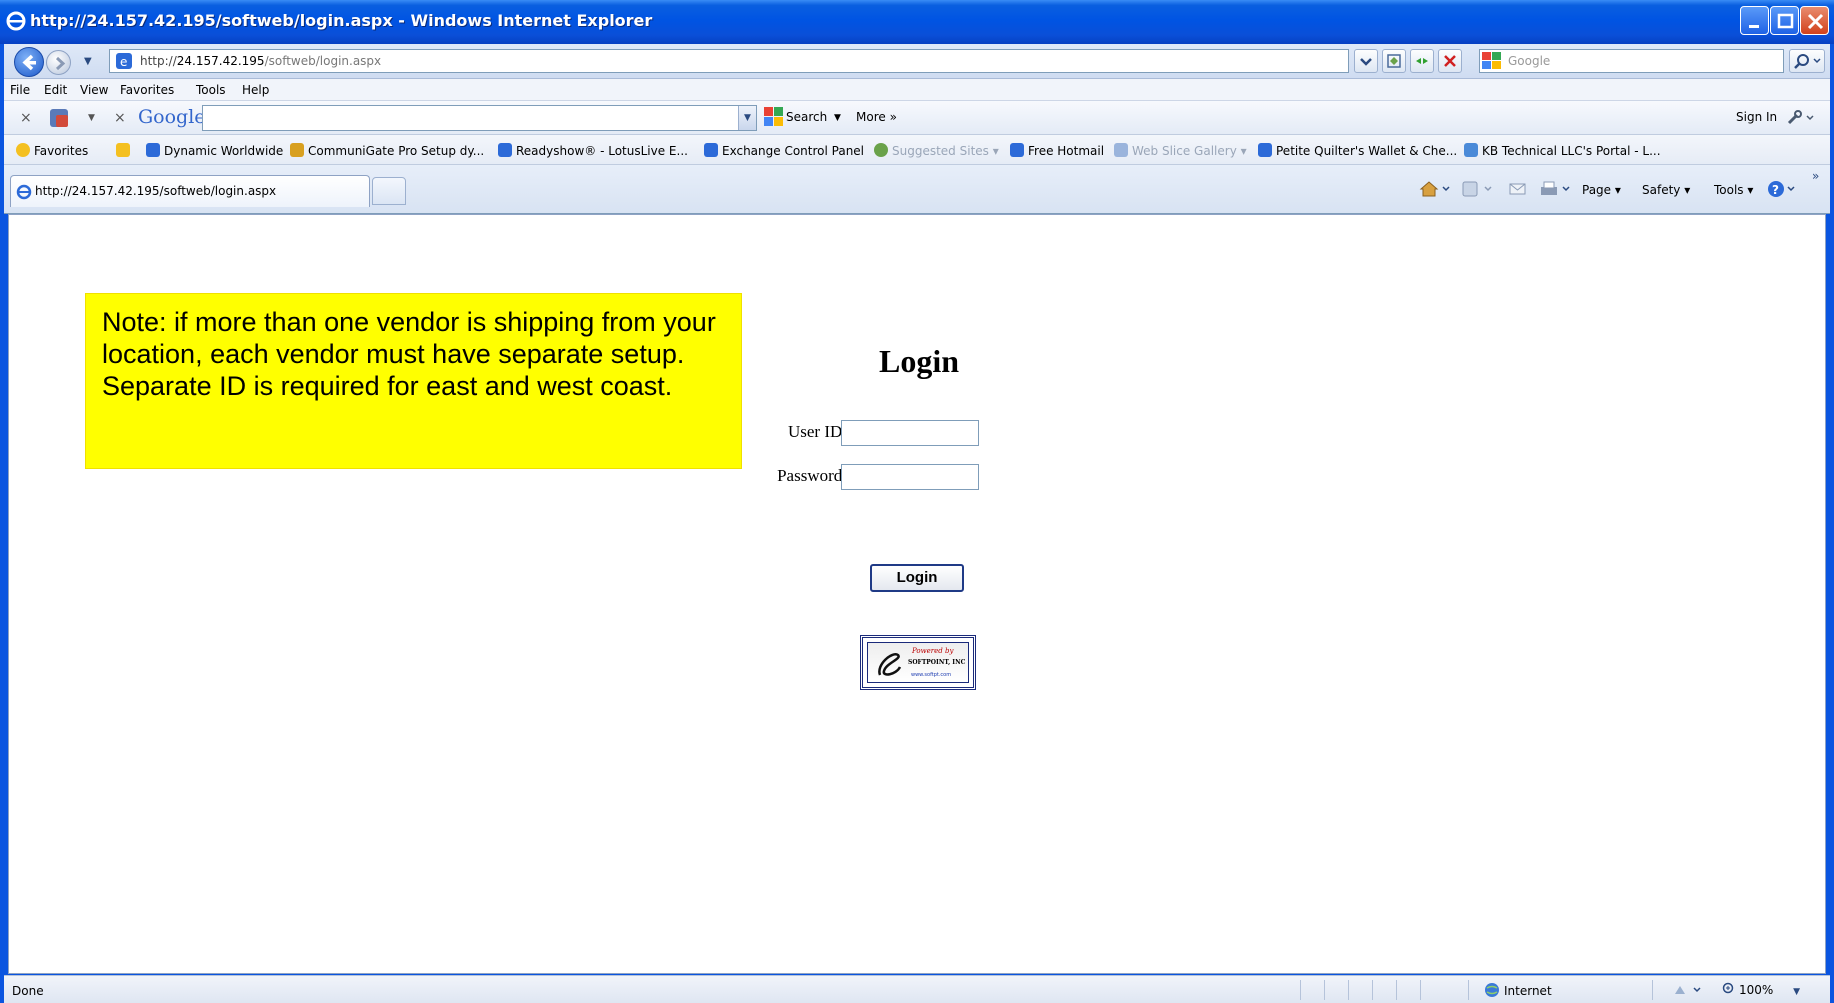 The height and width of the screenshot is (1003, 1834). I want to click on star-icon, so click(23, 150).